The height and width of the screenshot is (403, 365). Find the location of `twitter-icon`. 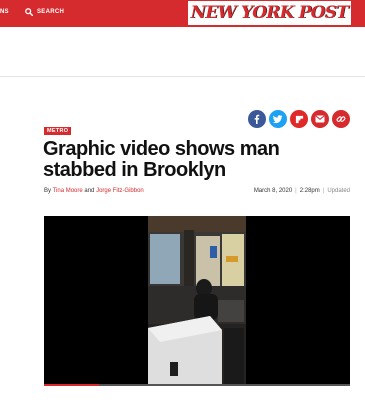

twitter-icon is located at coordinates (278, 119).